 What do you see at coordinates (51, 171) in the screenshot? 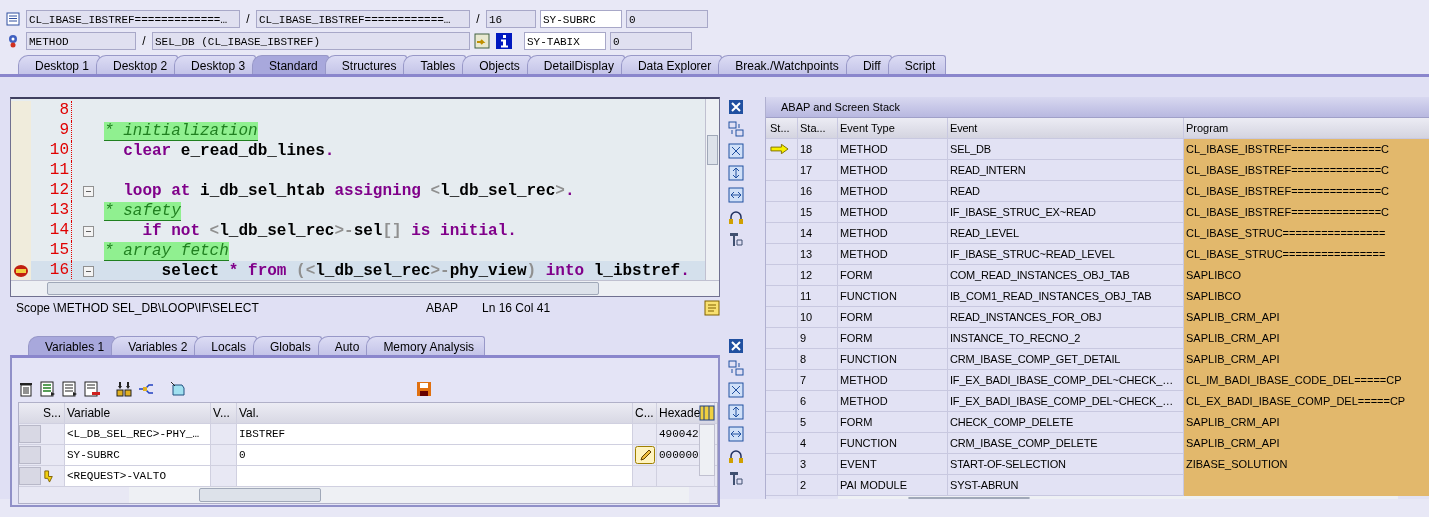
I see `line-number: 11` at bounding box center [51, 171].